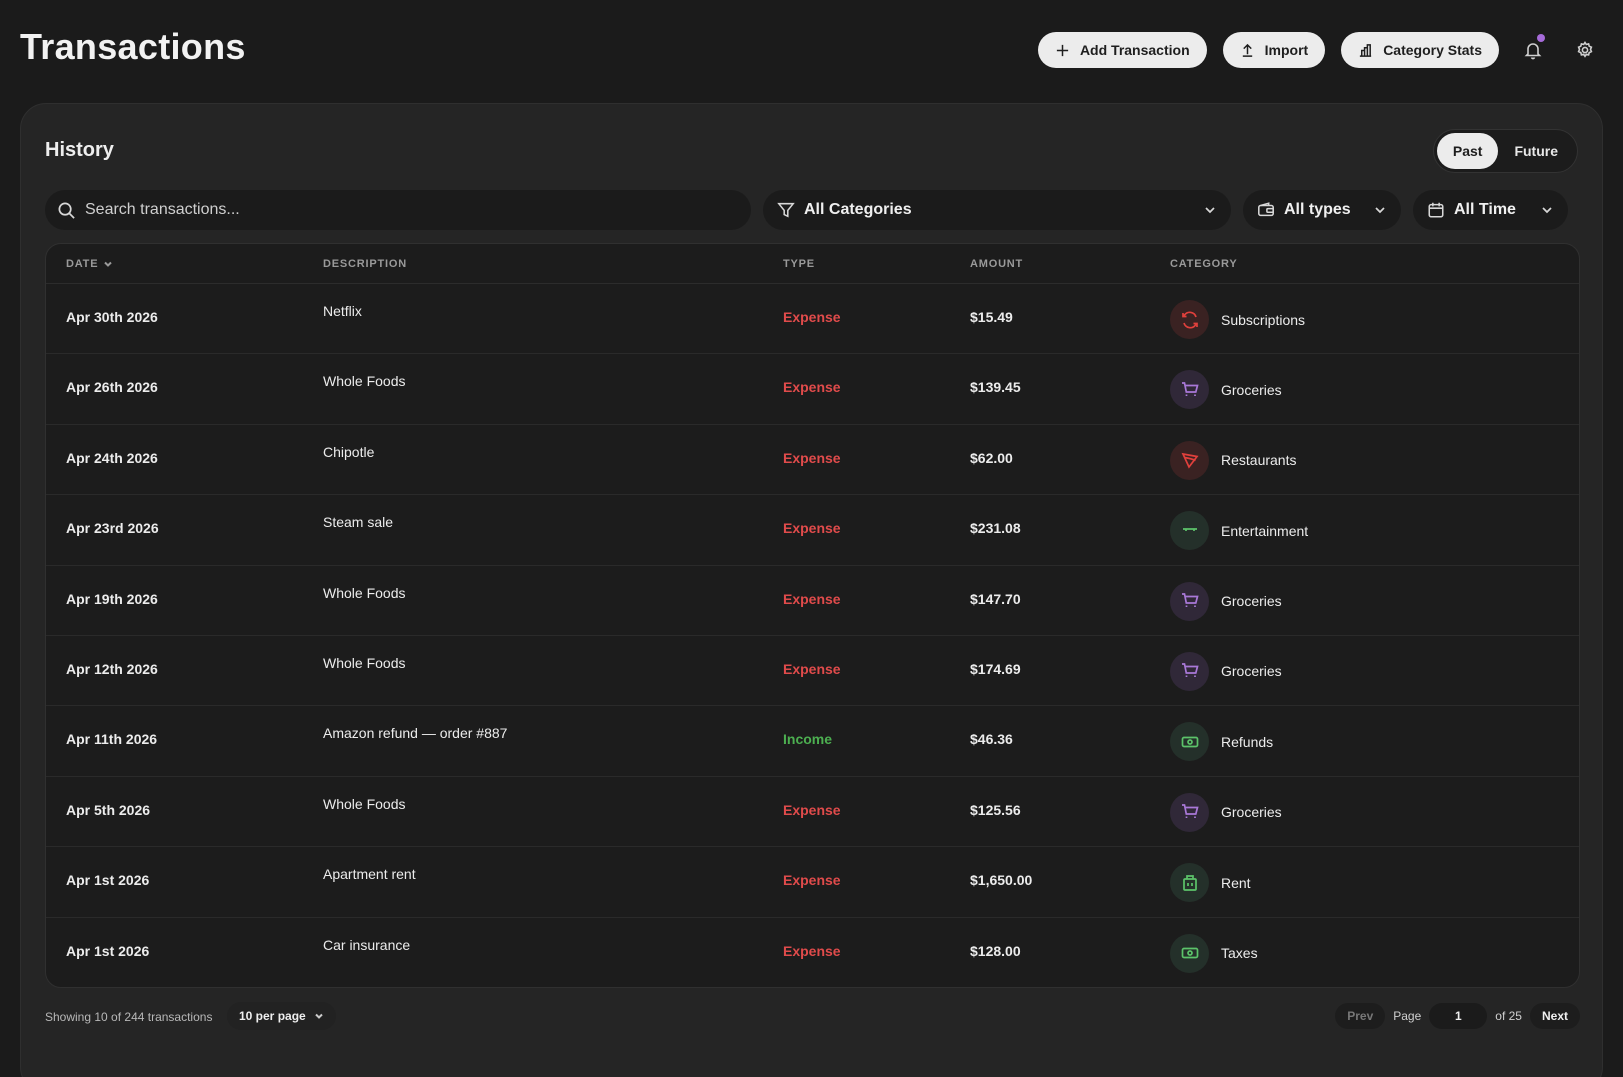 The image size is (1623, 1077). Describe the element at coordinates (342, 311) in the screenshot. I see `row-description: Netflix` at that location.